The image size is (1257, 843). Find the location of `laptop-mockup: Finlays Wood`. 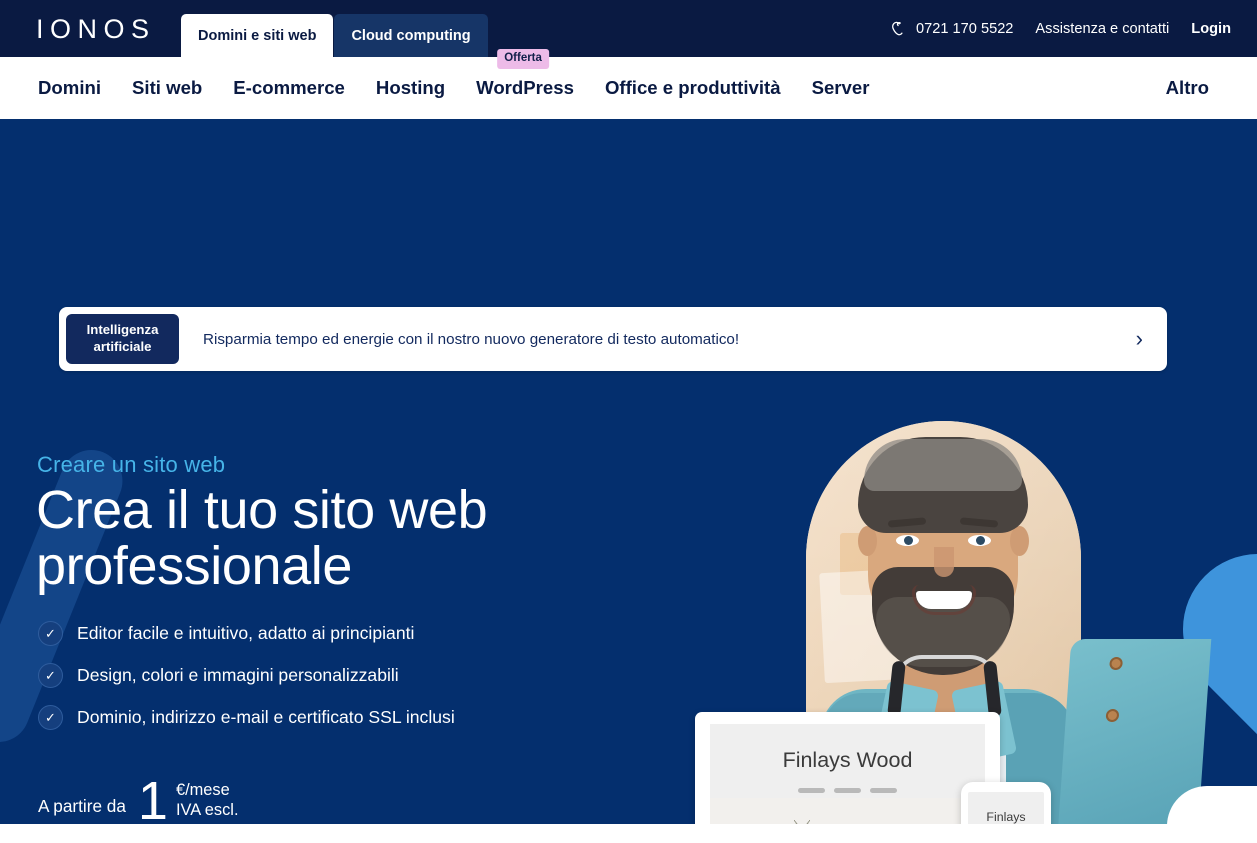

laptop-mockup: Finlays Wood is located at coordinates (847, 768).